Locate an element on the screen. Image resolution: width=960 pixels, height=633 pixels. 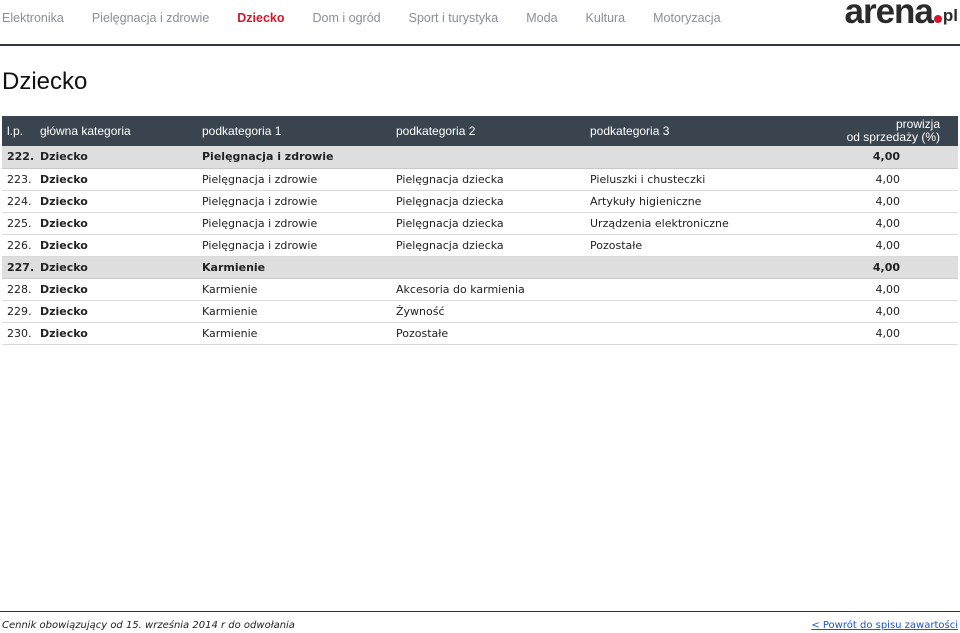
header-subcategory-1: podkategoria 1 is located at coordinates (299, 131).